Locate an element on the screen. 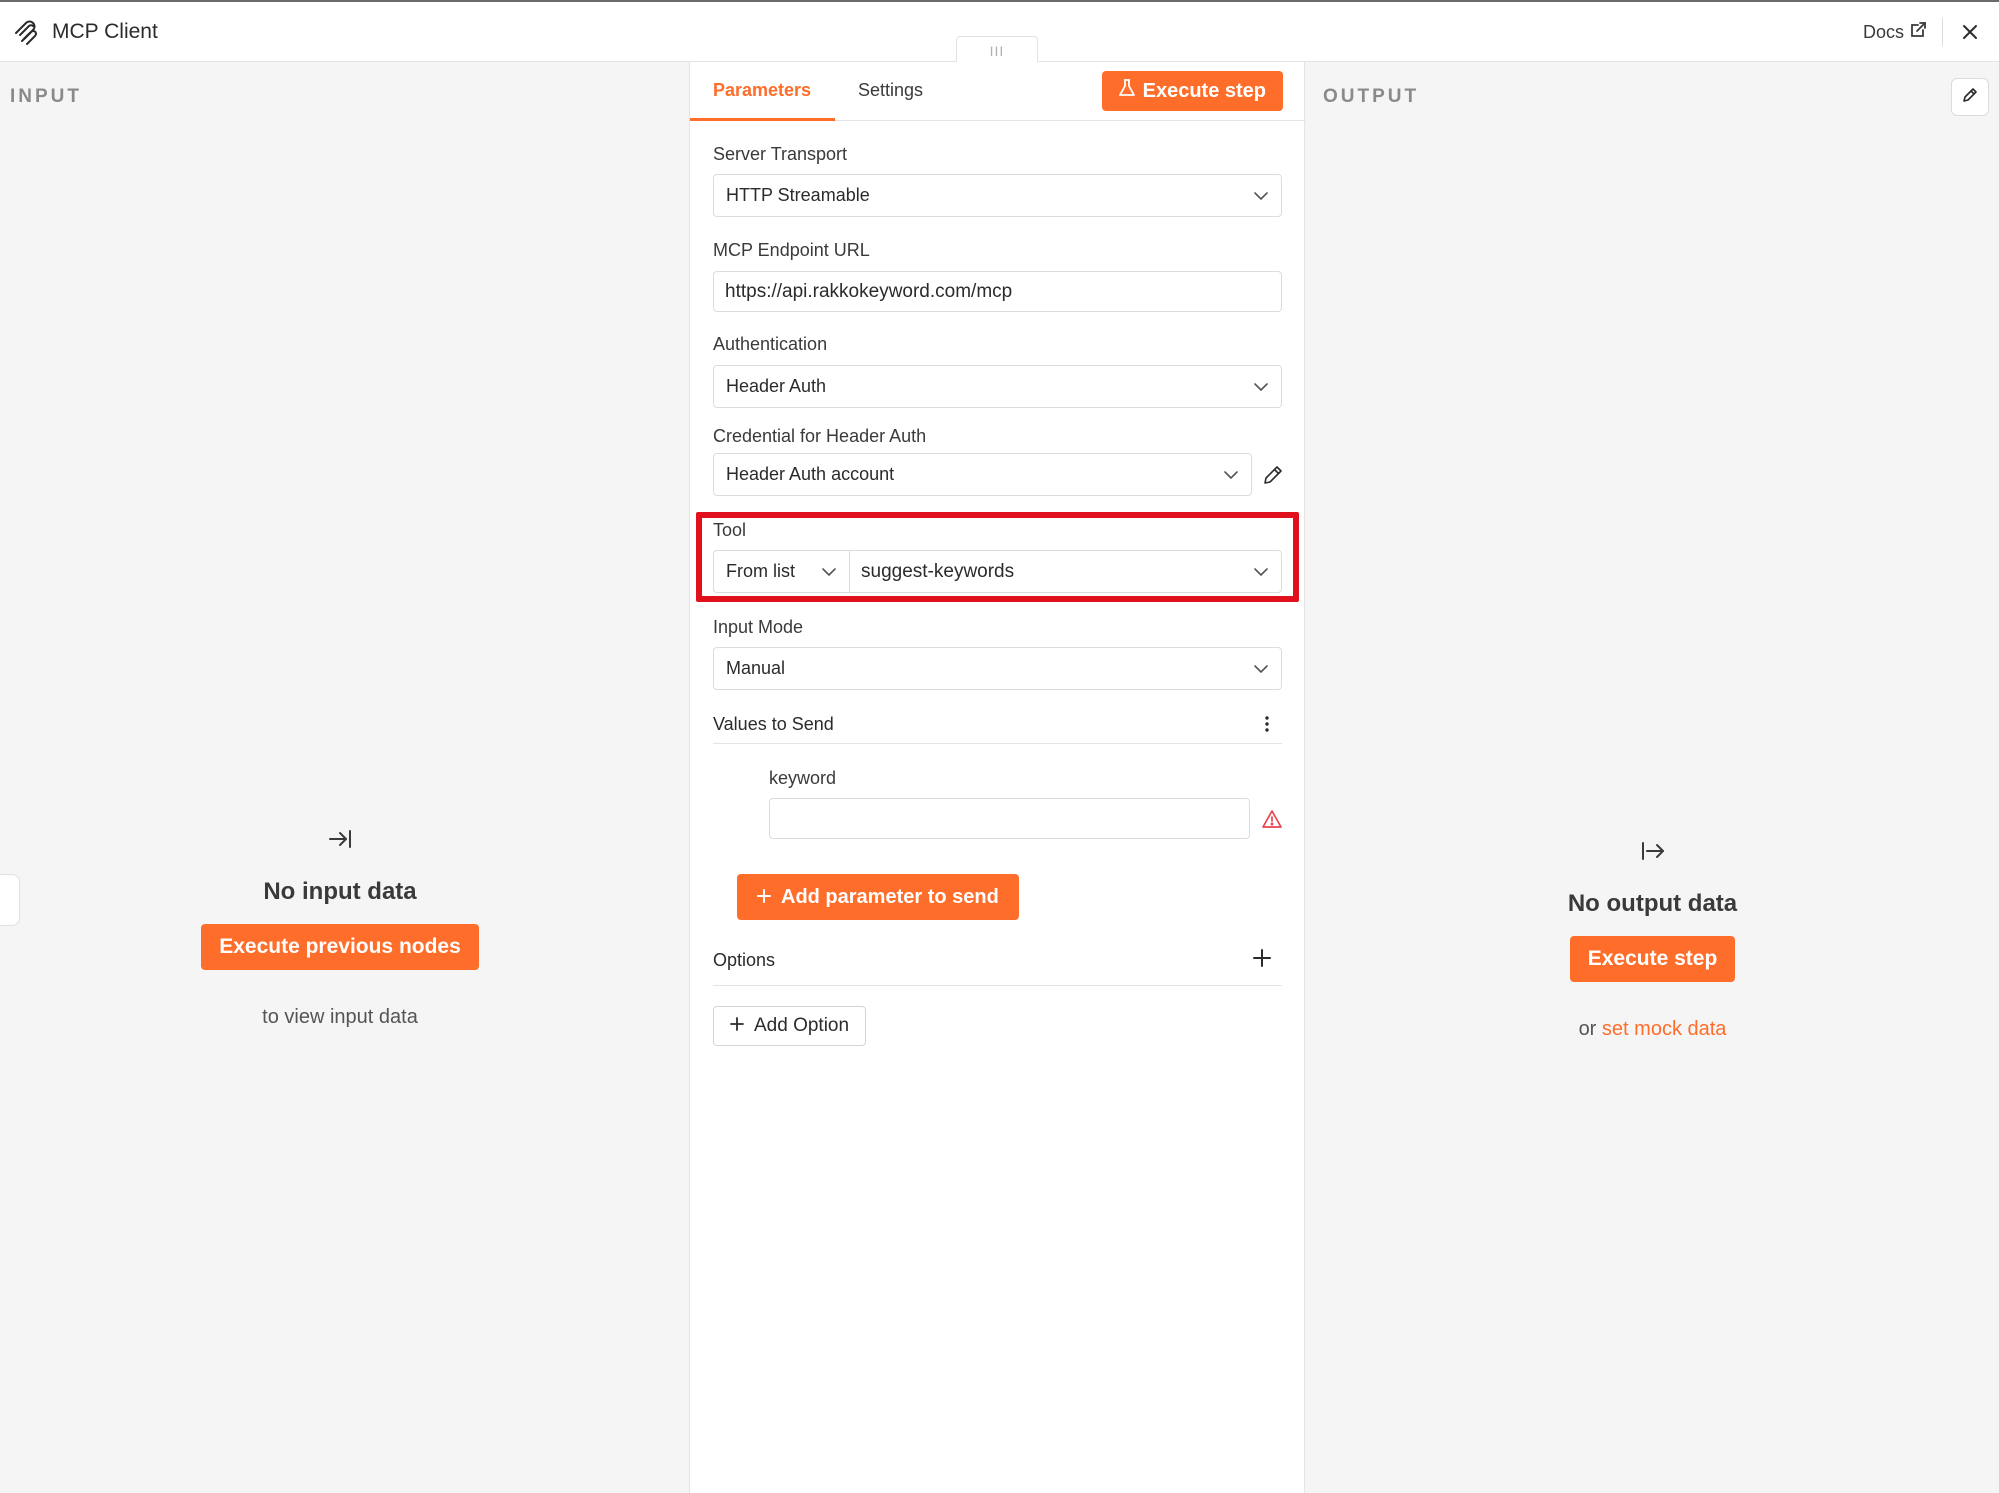  pencil-icon is located at coordinates (1970, 97).